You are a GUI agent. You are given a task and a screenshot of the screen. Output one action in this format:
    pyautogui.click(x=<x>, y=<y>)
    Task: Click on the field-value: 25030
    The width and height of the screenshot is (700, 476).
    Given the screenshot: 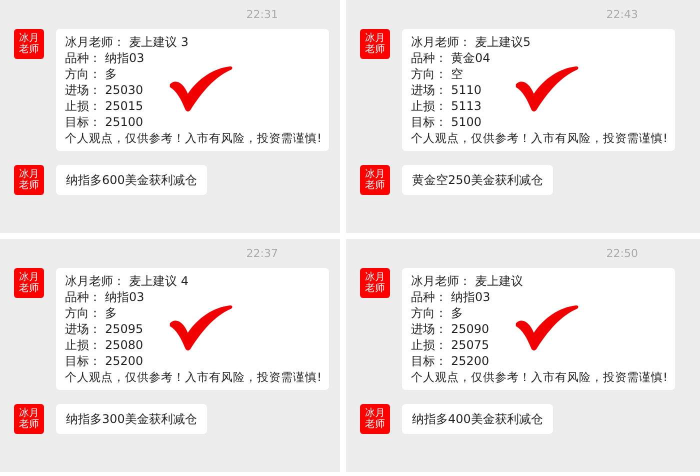 What is the action you would take?
    pyautogui.click(x=124, y=90)
    